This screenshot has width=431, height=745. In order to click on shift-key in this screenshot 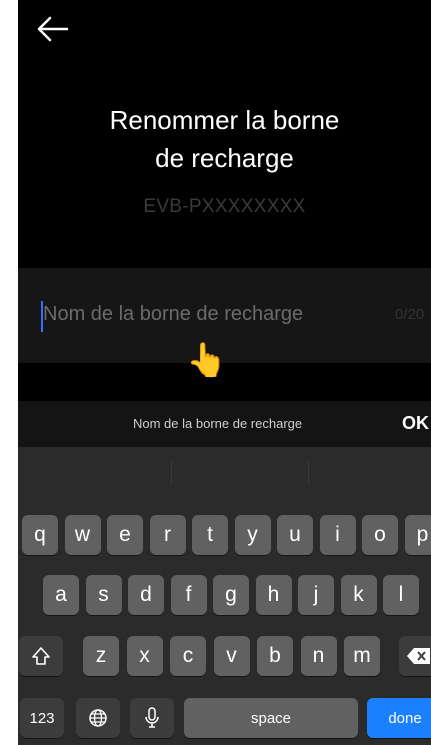, I will do `click(41, 656)`.